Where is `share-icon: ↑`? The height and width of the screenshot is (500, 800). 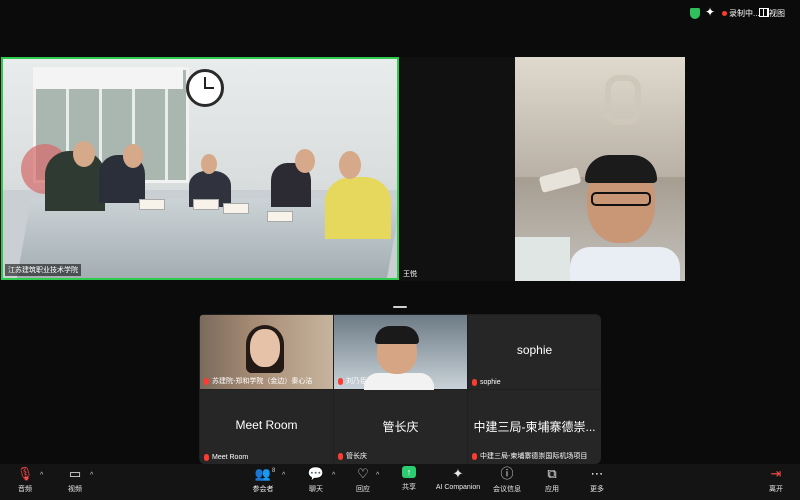 share-icon: ↑ is located at coordinates (409, 472).